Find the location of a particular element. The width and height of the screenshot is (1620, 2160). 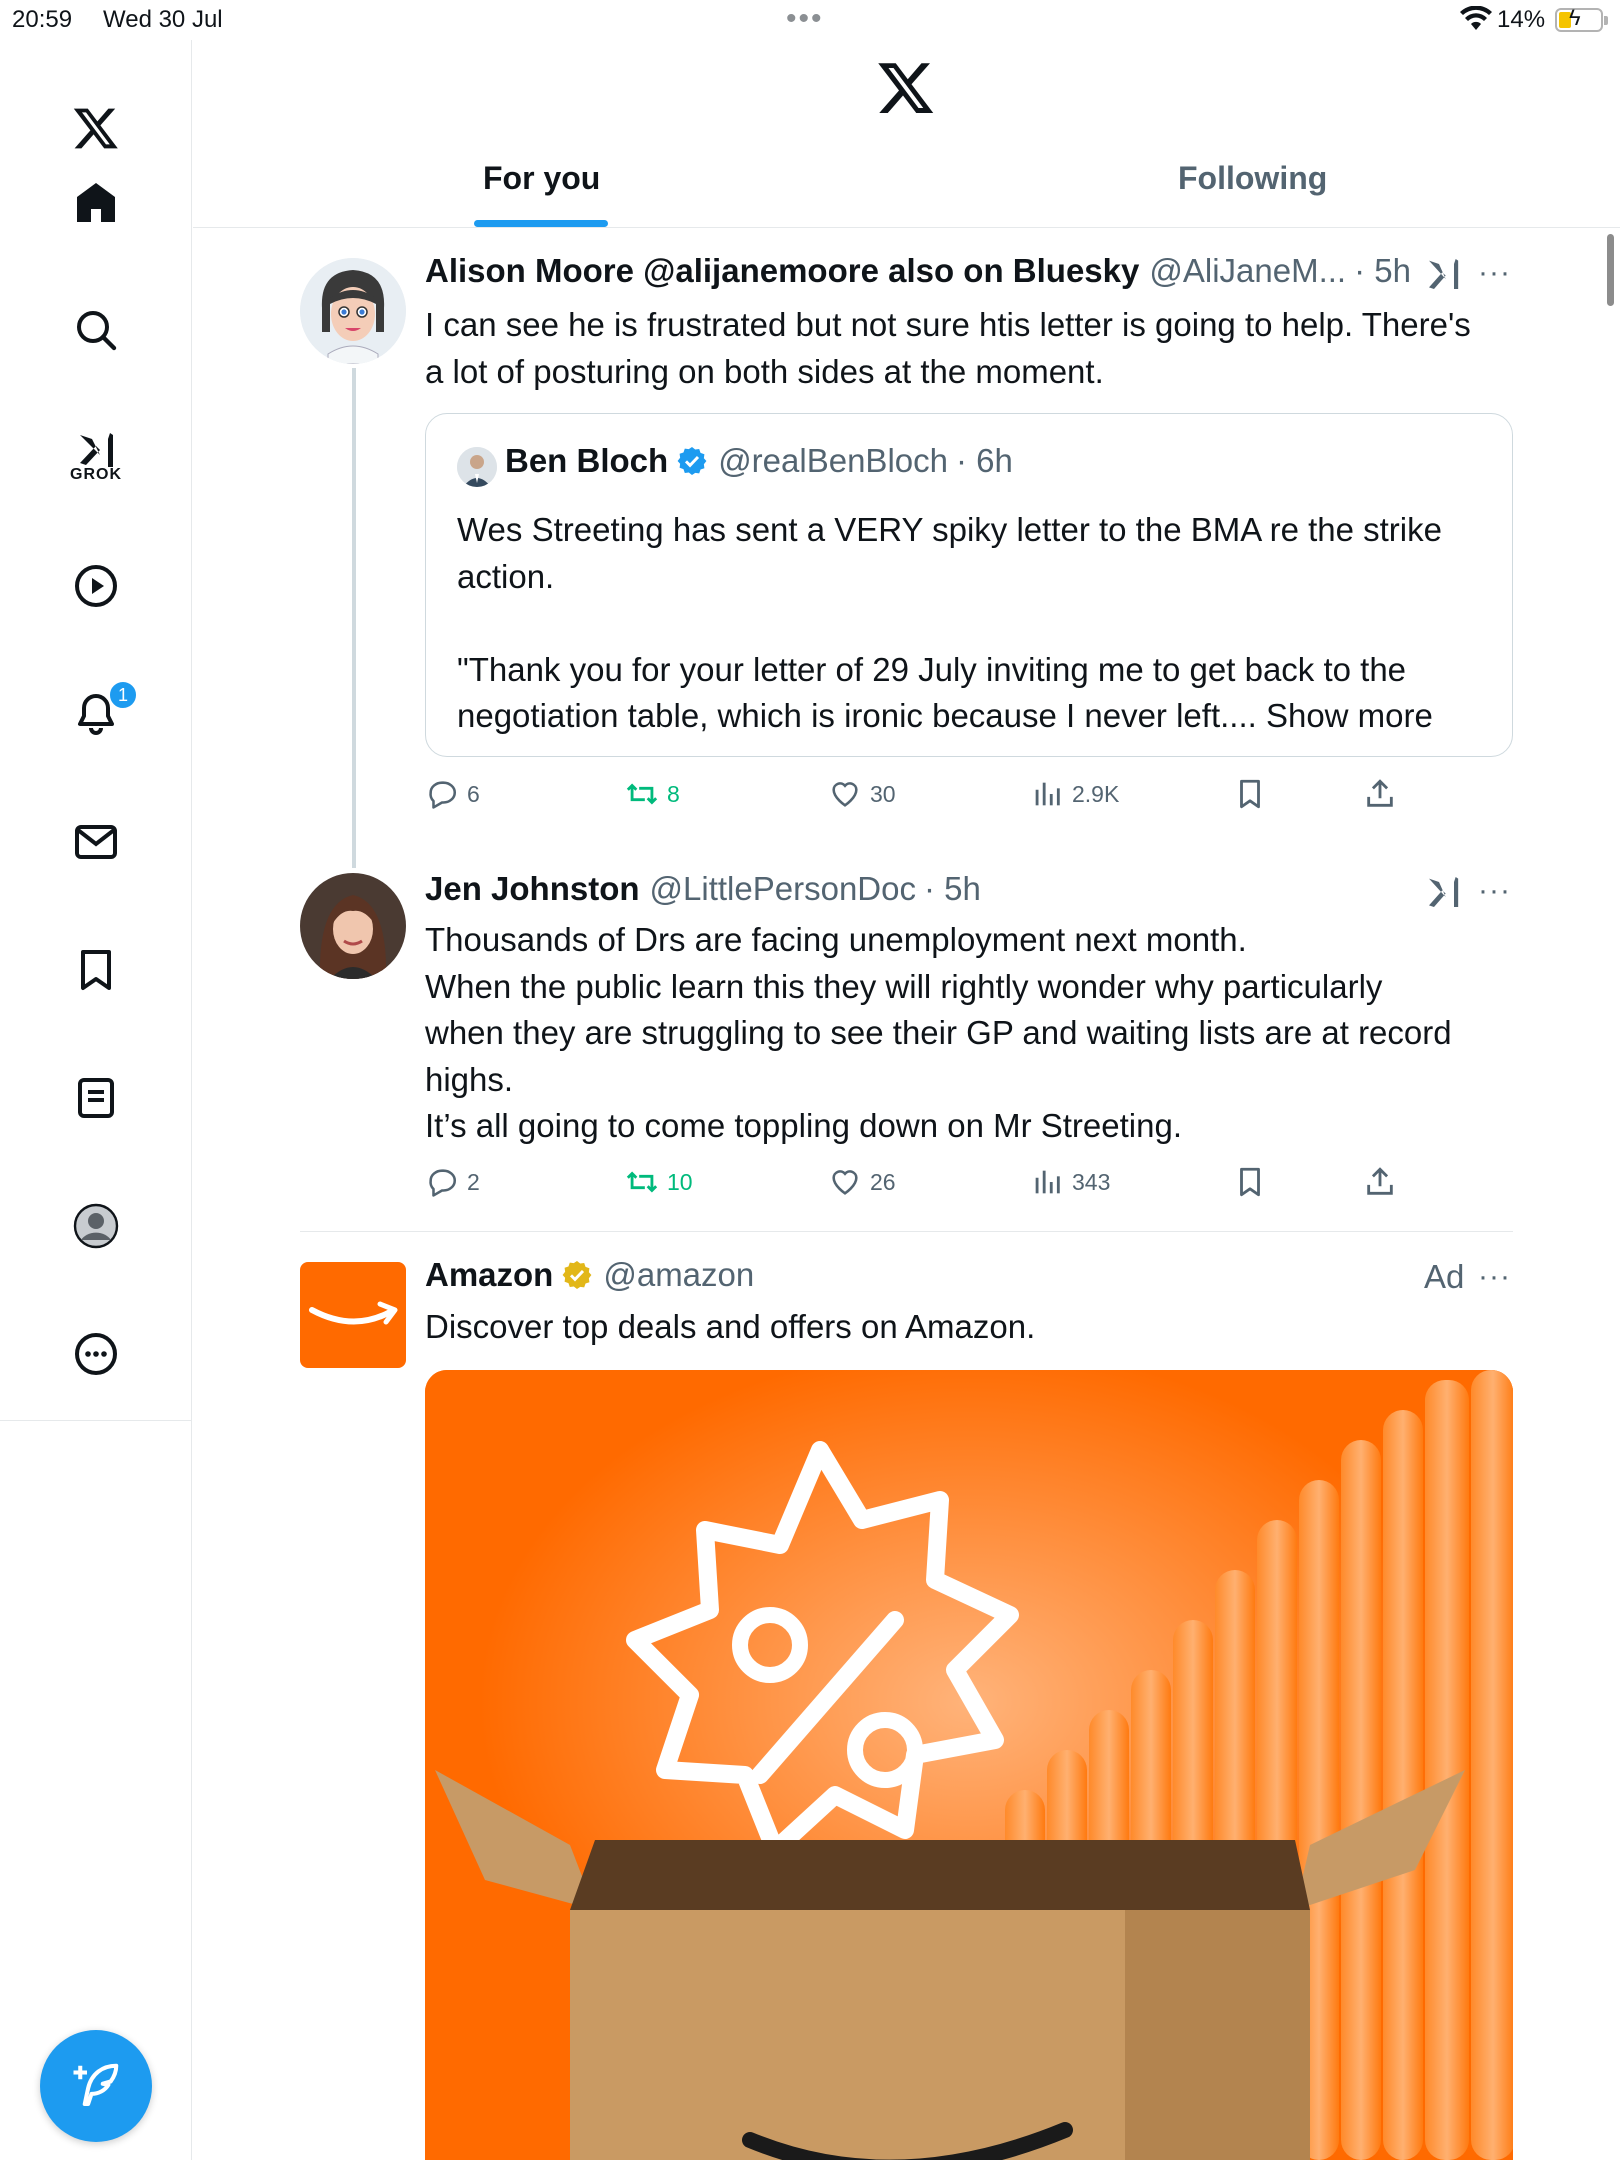

like-button: 26 is located at coordinates (862, 1182).